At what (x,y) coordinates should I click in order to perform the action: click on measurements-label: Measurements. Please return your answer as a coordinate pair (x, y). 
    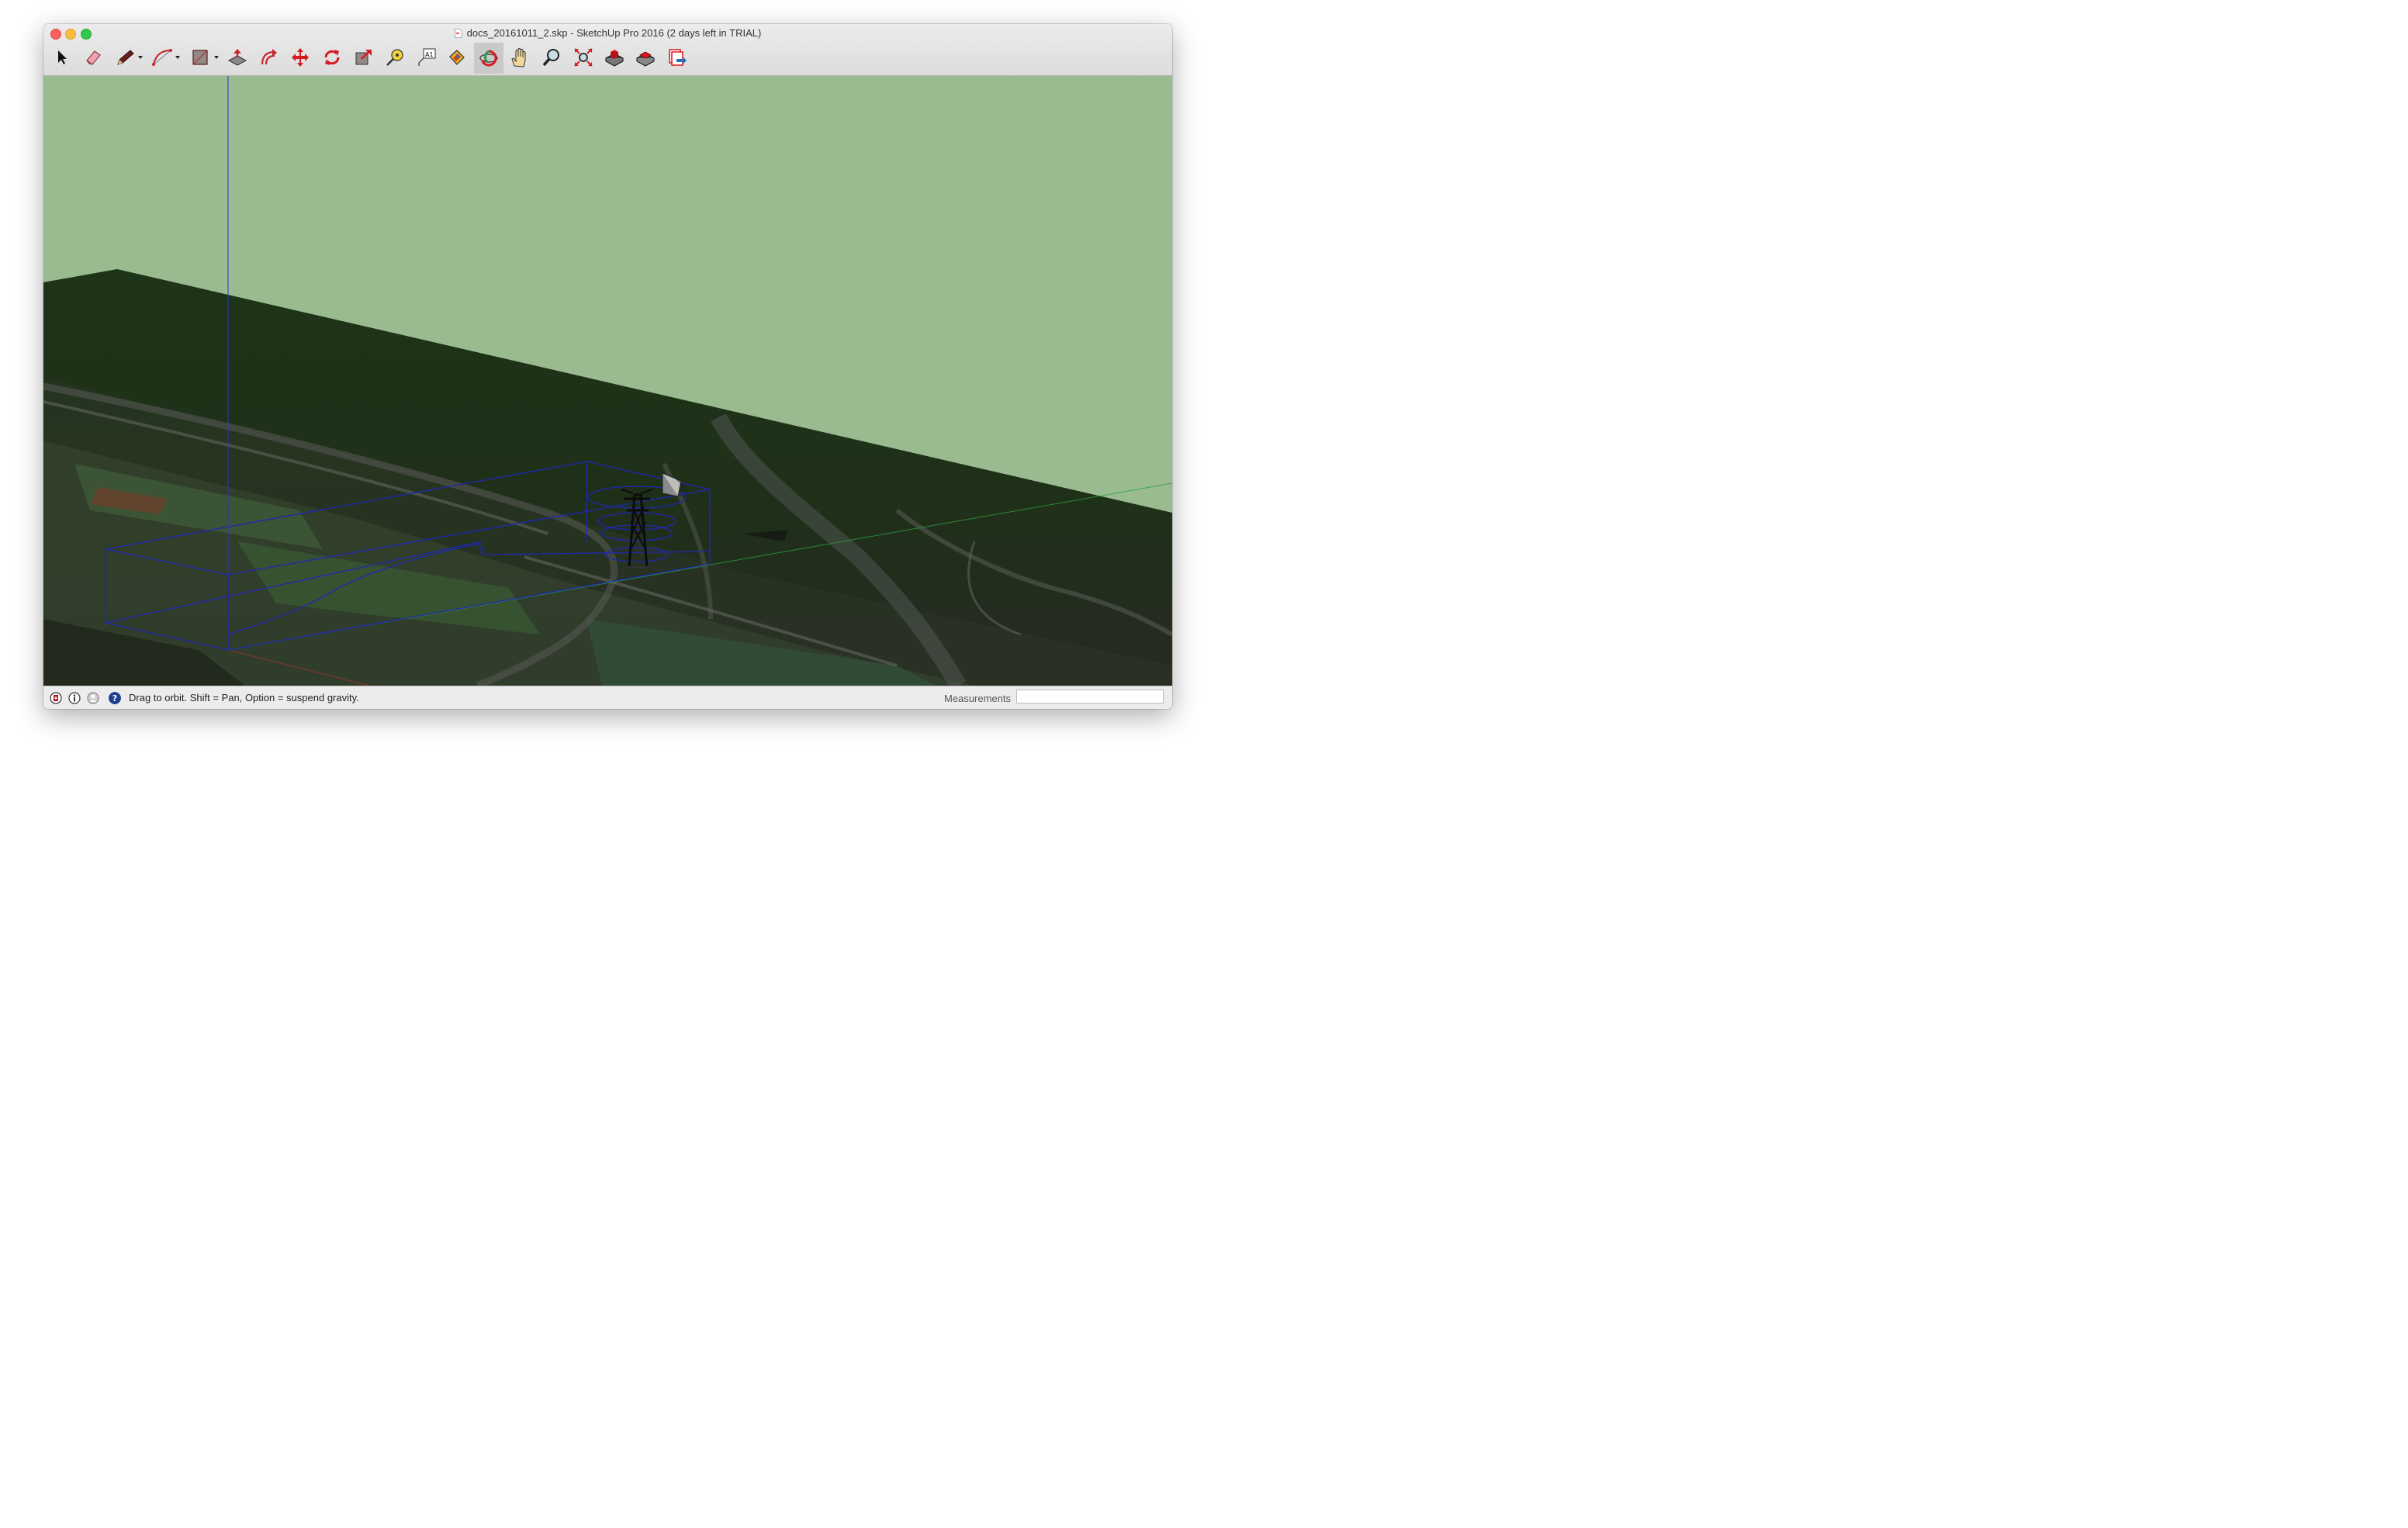
    Looking at the image, I should click on (977, 698).